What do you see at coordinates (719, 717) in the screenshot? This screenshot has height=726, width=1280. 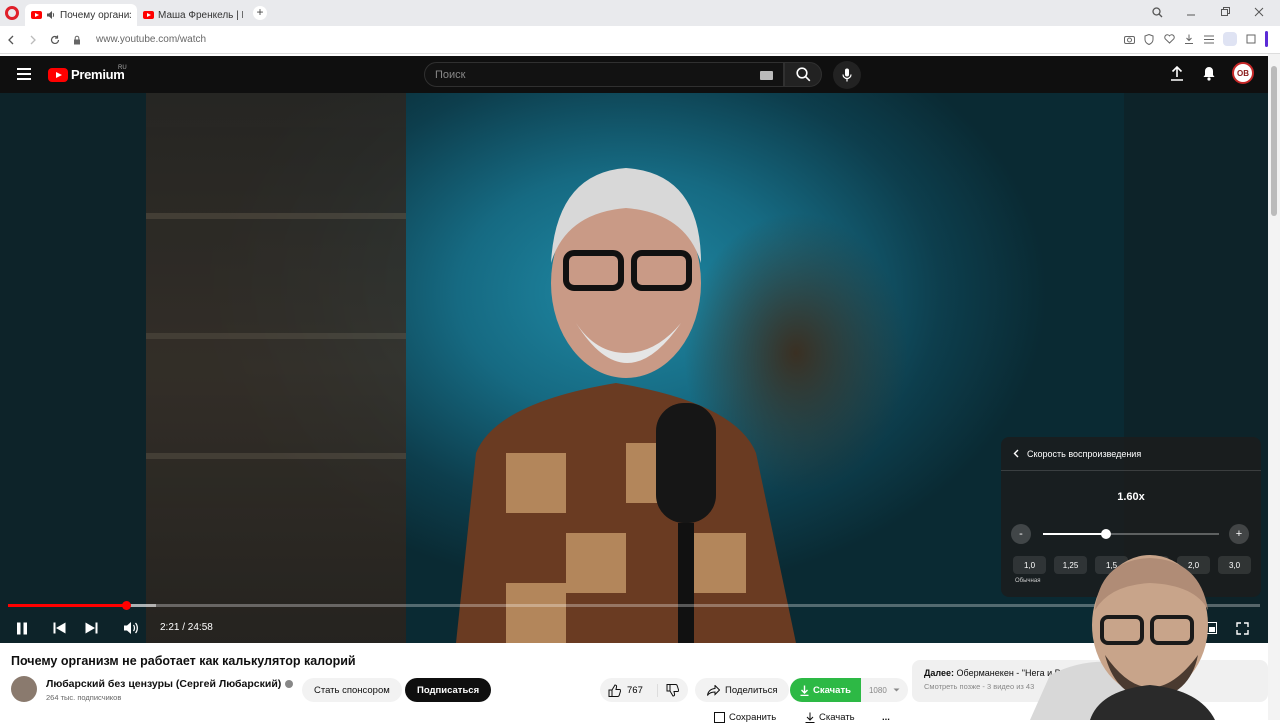 I see `save-icon` at bounding box center [719, 717].